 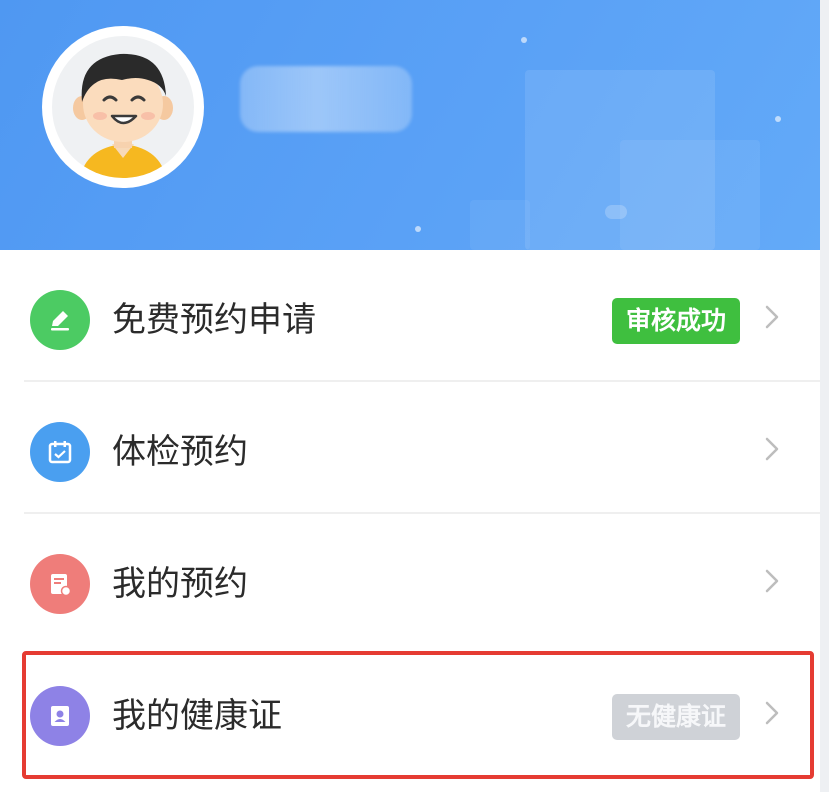 I want to click on pencil-icon, so click(x=60, y=320).